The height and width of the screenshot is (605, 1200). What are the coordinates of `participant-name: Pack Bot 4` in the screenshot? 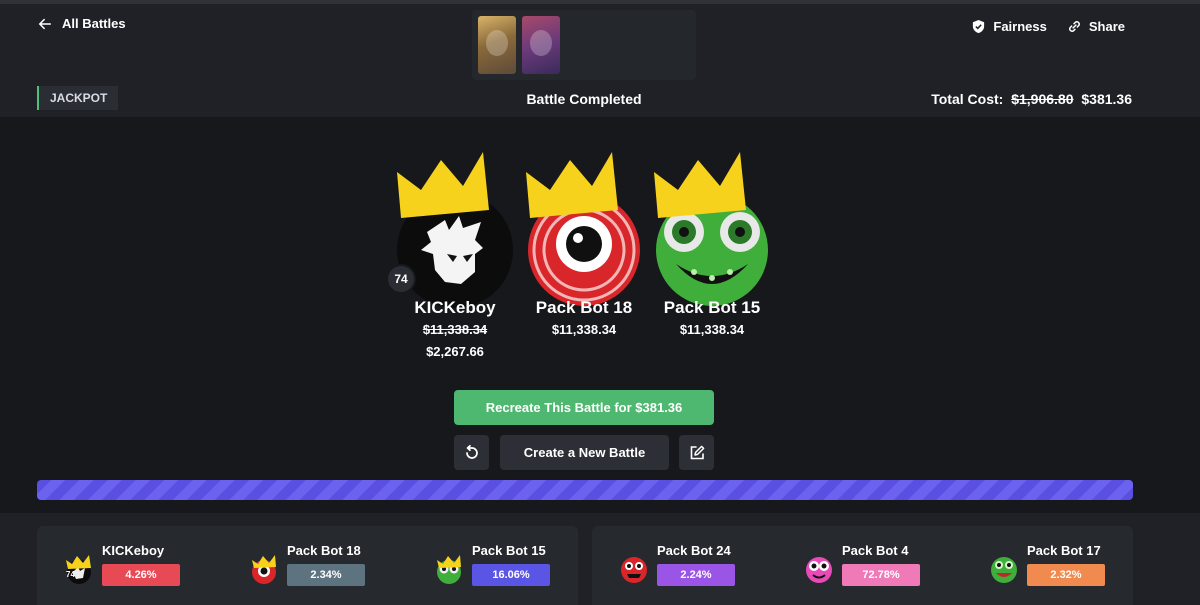 It's located at (875, 550).